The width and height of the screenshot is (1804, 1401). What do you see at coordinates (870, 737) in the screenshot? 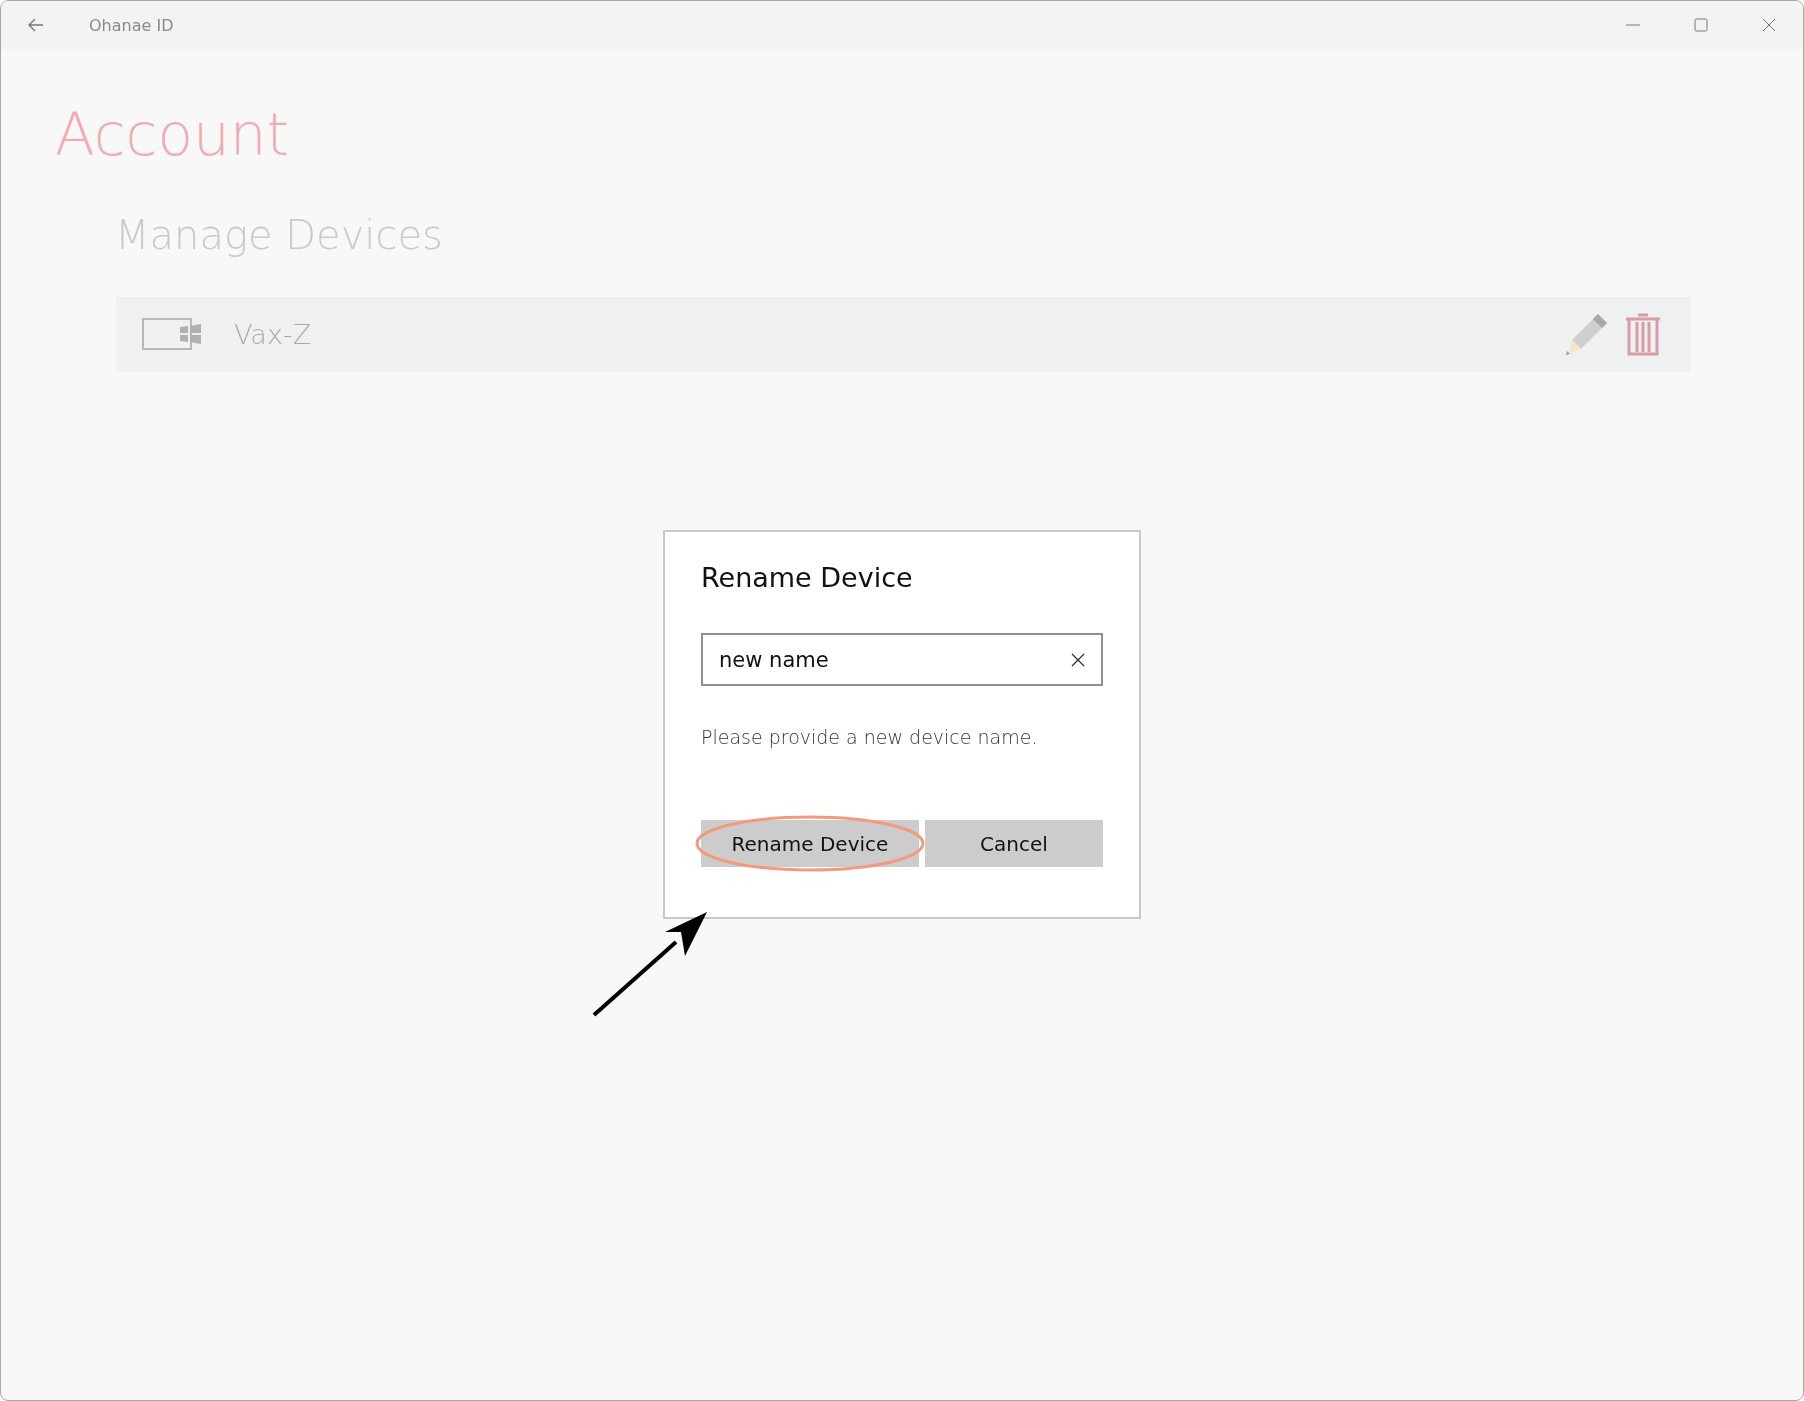
I see `dialog-message: Please provide a new device name.` at bounding box center [870, 737].